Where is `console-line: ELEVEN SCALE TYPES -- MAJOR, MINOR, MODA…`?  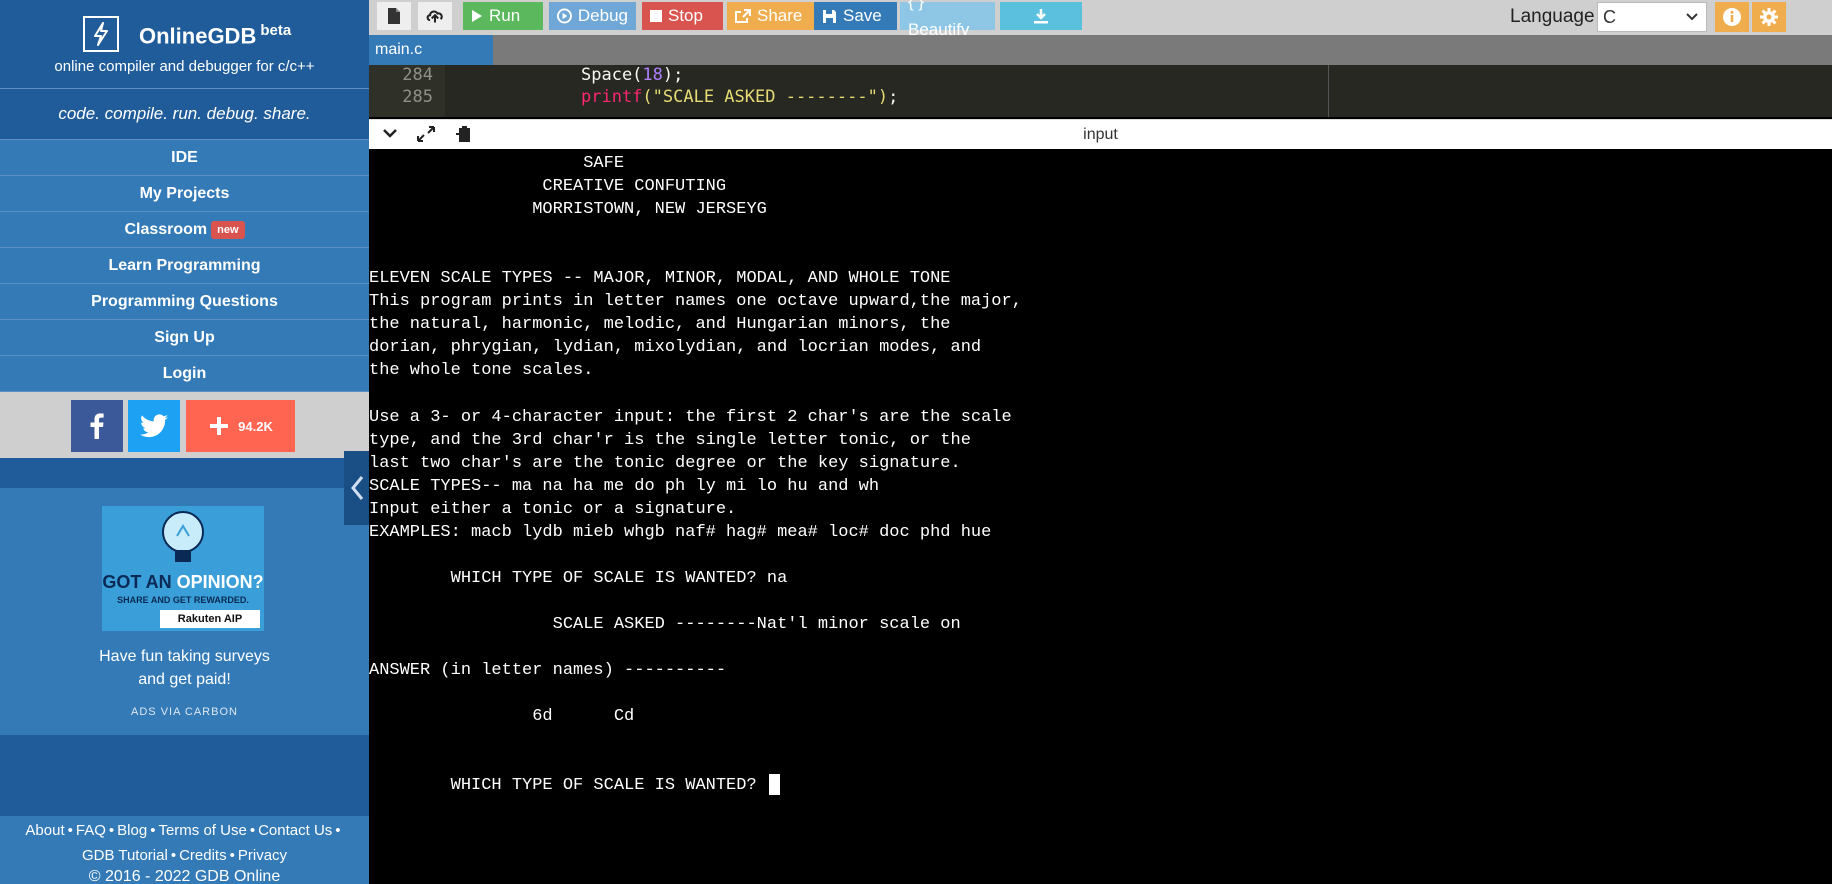
console-line: ELEVEN SCALE TYPES -- MAJOR, MINOR, MODA… is located at coordinates (660, 279).